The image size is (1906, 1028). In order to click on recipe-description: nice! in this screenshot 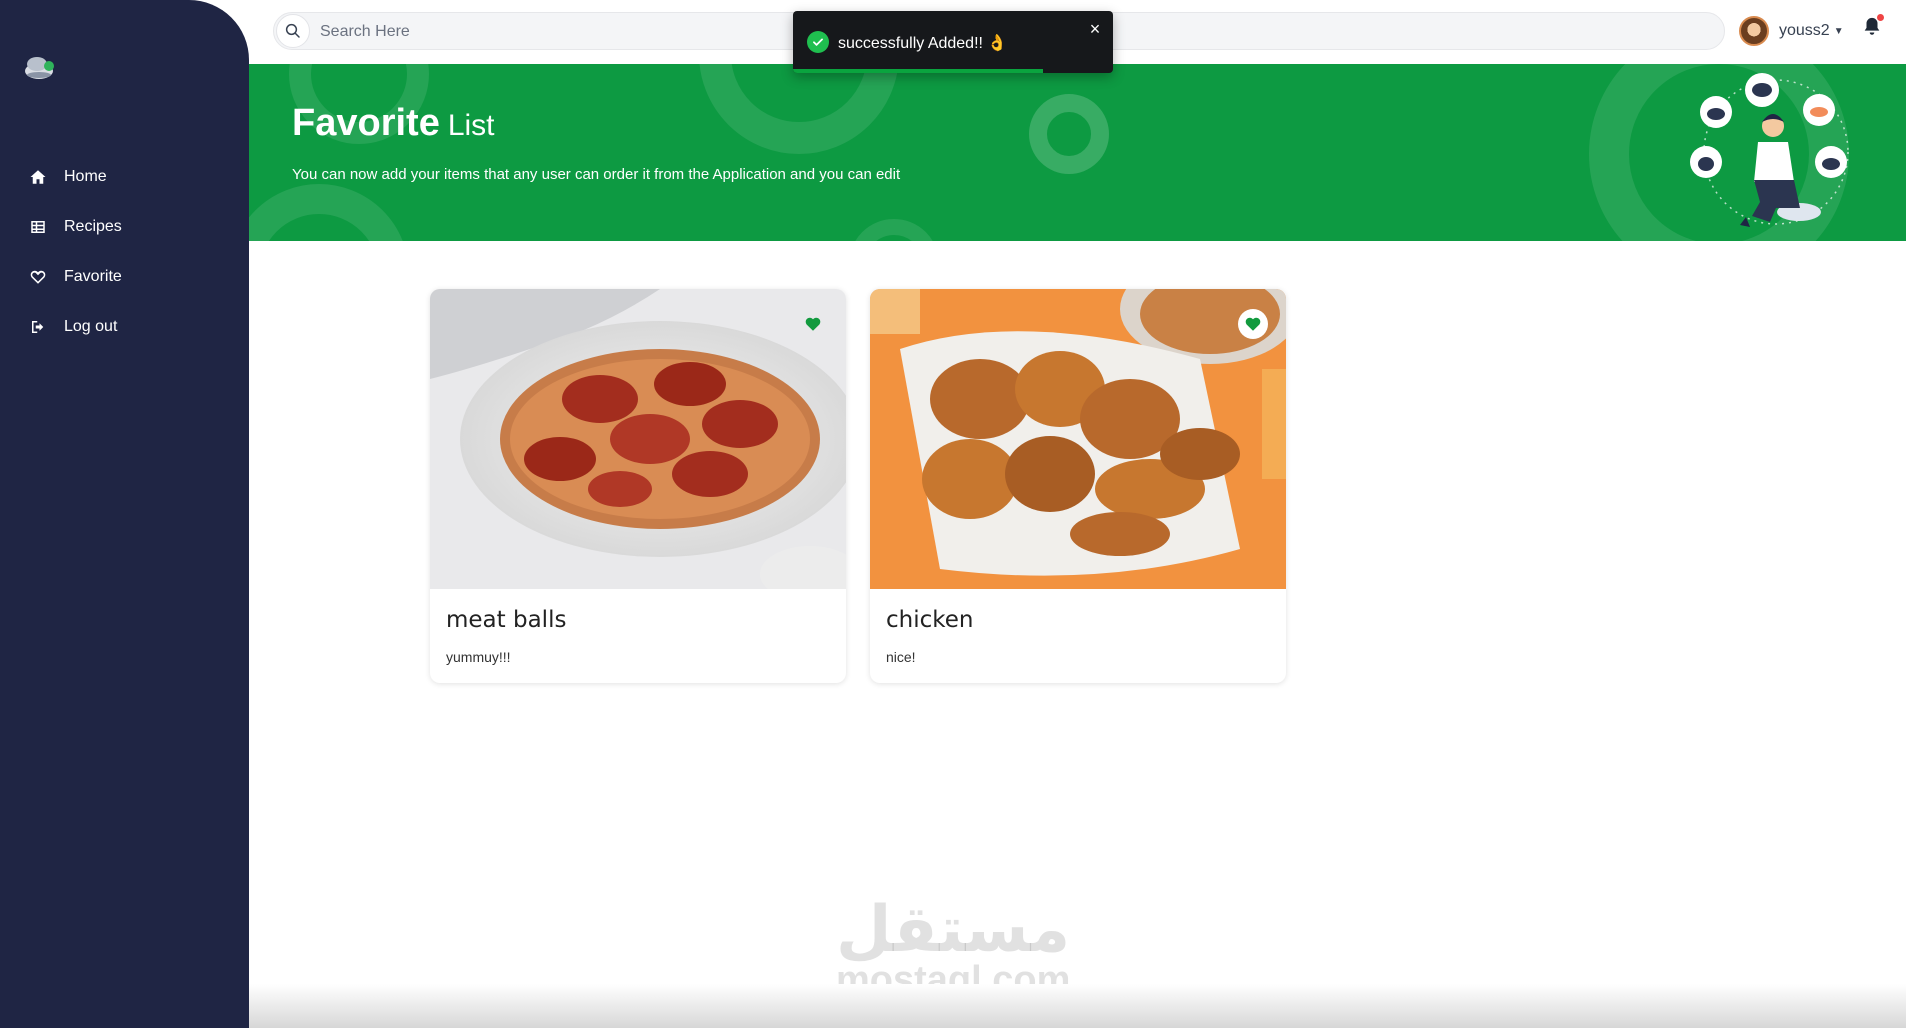, I will do `click(901, 657)`.